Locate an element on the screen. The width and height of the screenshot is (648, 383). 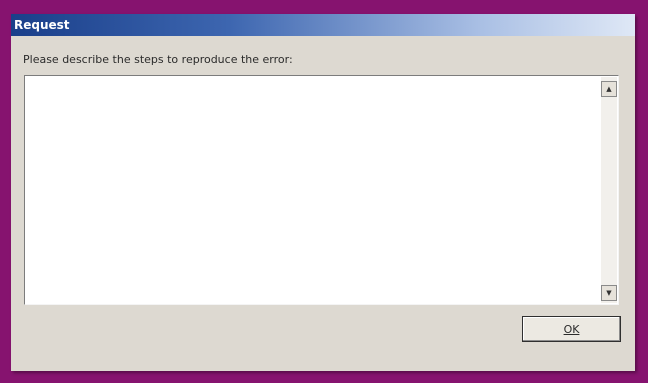
ok-button: OK is located at coordinates (571, 329).